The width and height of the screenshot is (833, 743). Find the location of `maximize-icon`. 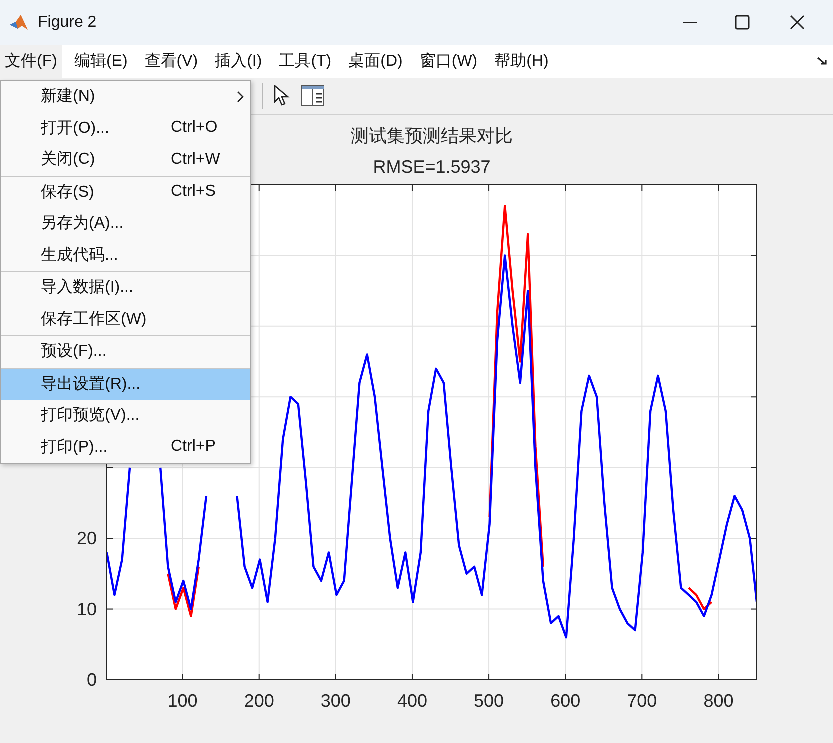

maximize-icon is located at coordinates (742, 22).